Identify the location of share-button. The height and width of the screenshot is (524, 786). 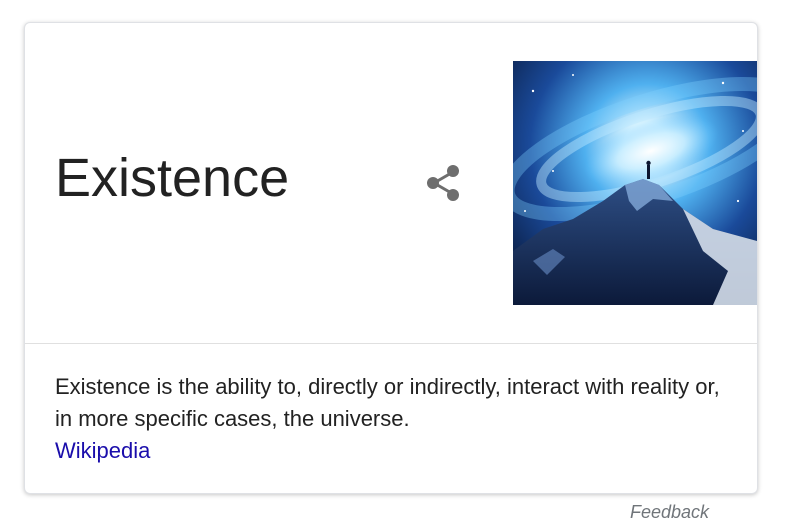
(445, 183).